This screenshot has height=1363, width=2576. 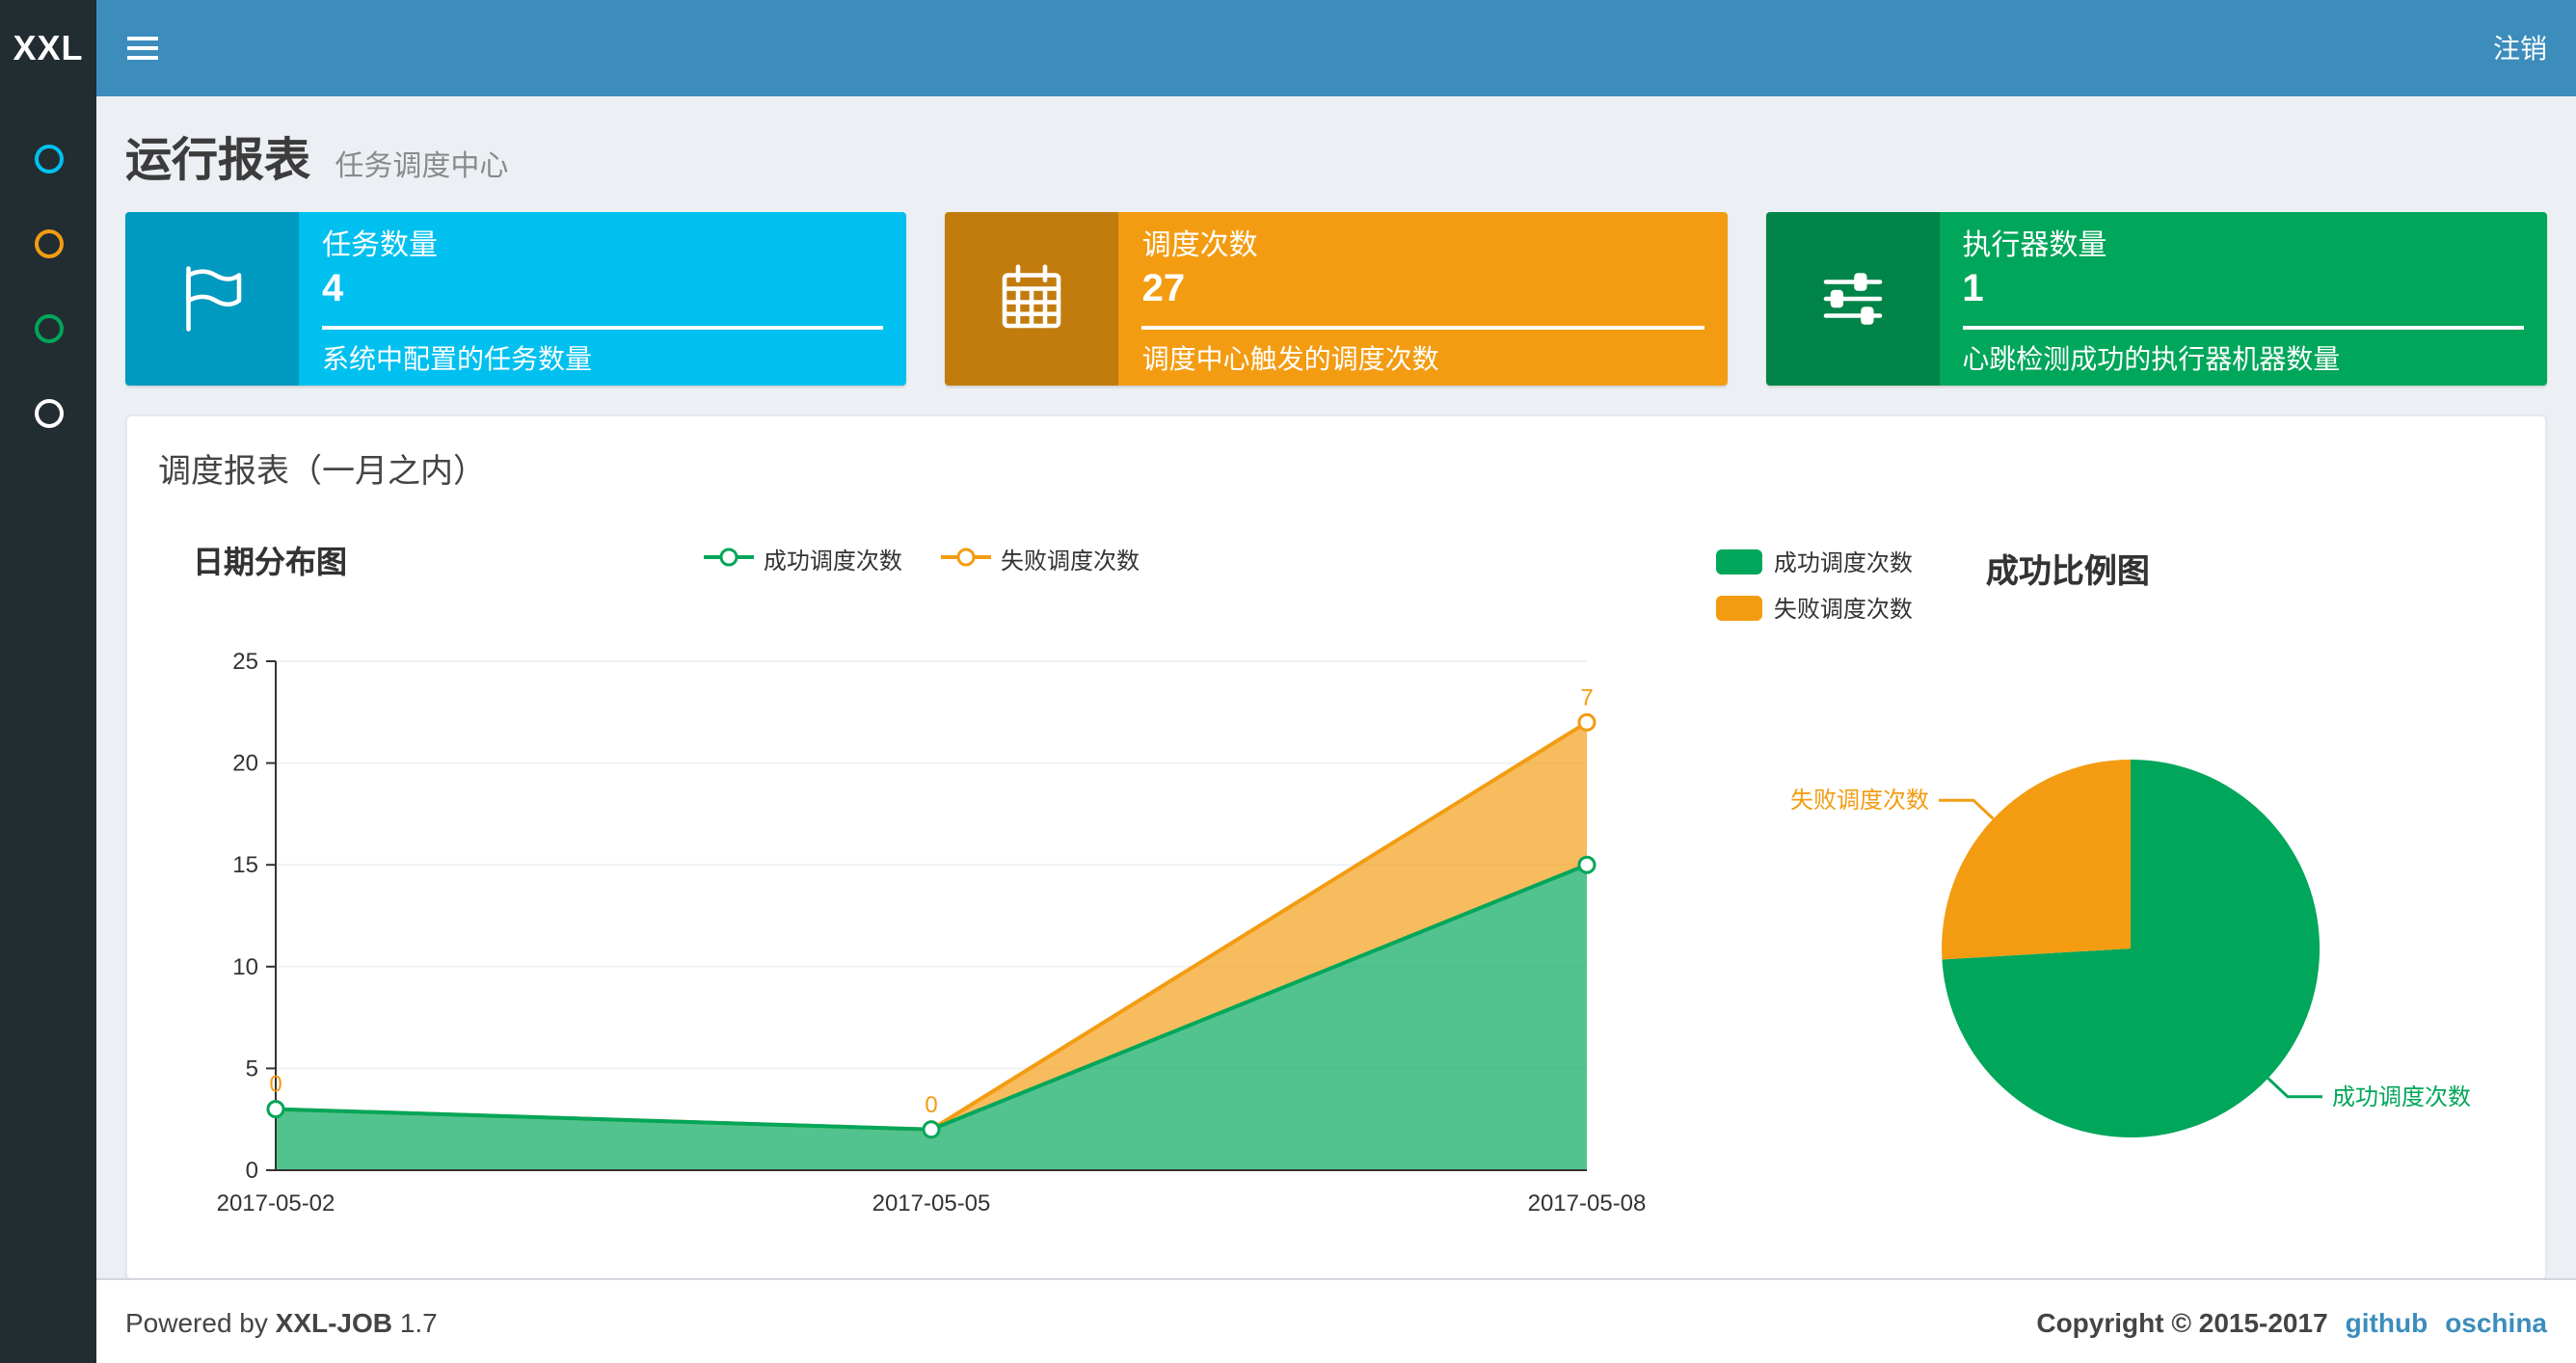 I want to click on flag-icon, so click(x=212, y=299).